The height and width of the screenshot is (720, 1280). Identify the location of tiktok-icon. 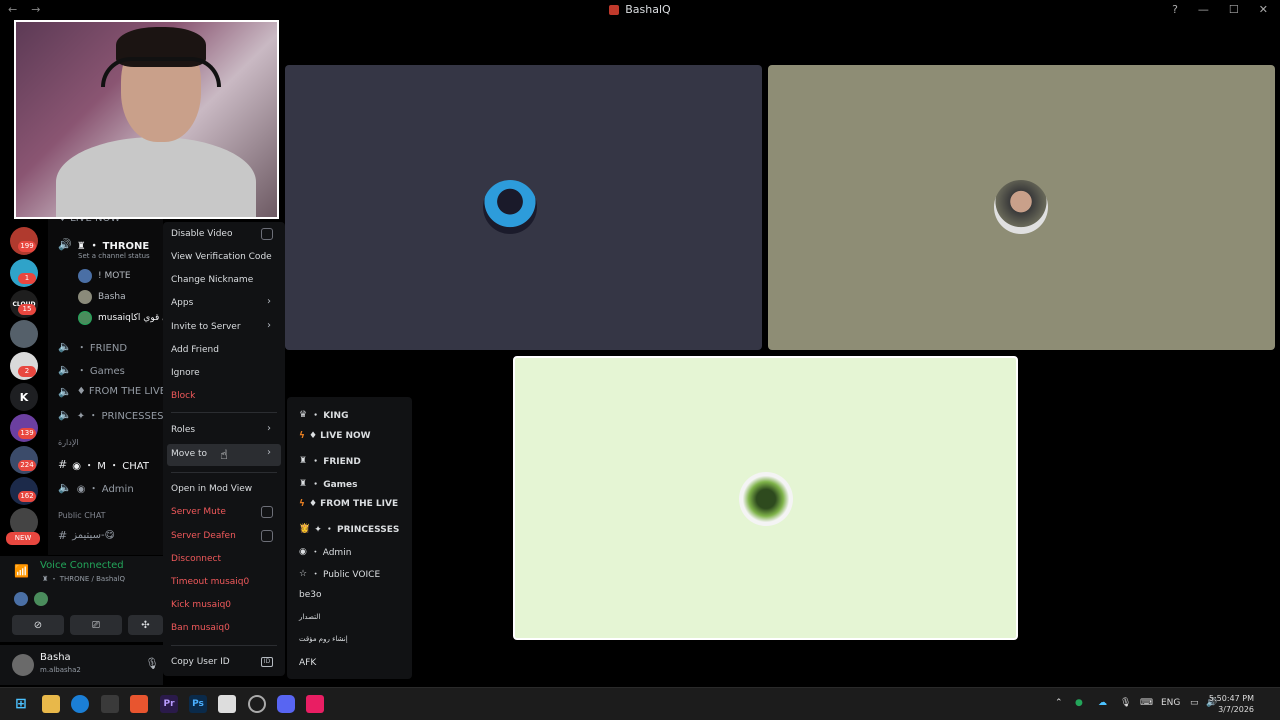
(315, 704).